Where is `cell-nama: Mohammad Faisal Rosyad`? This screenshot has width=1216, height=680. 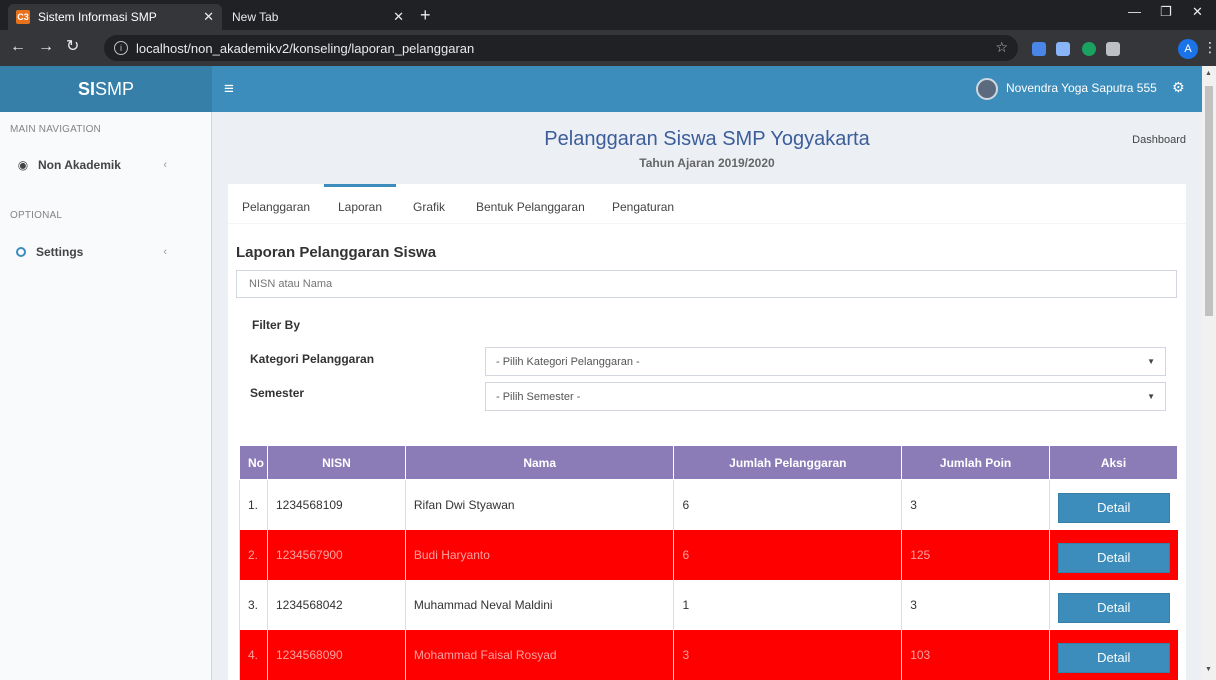
cell-nama: Mohammad Faisal Rosyad is located at coordinates (539, 654).